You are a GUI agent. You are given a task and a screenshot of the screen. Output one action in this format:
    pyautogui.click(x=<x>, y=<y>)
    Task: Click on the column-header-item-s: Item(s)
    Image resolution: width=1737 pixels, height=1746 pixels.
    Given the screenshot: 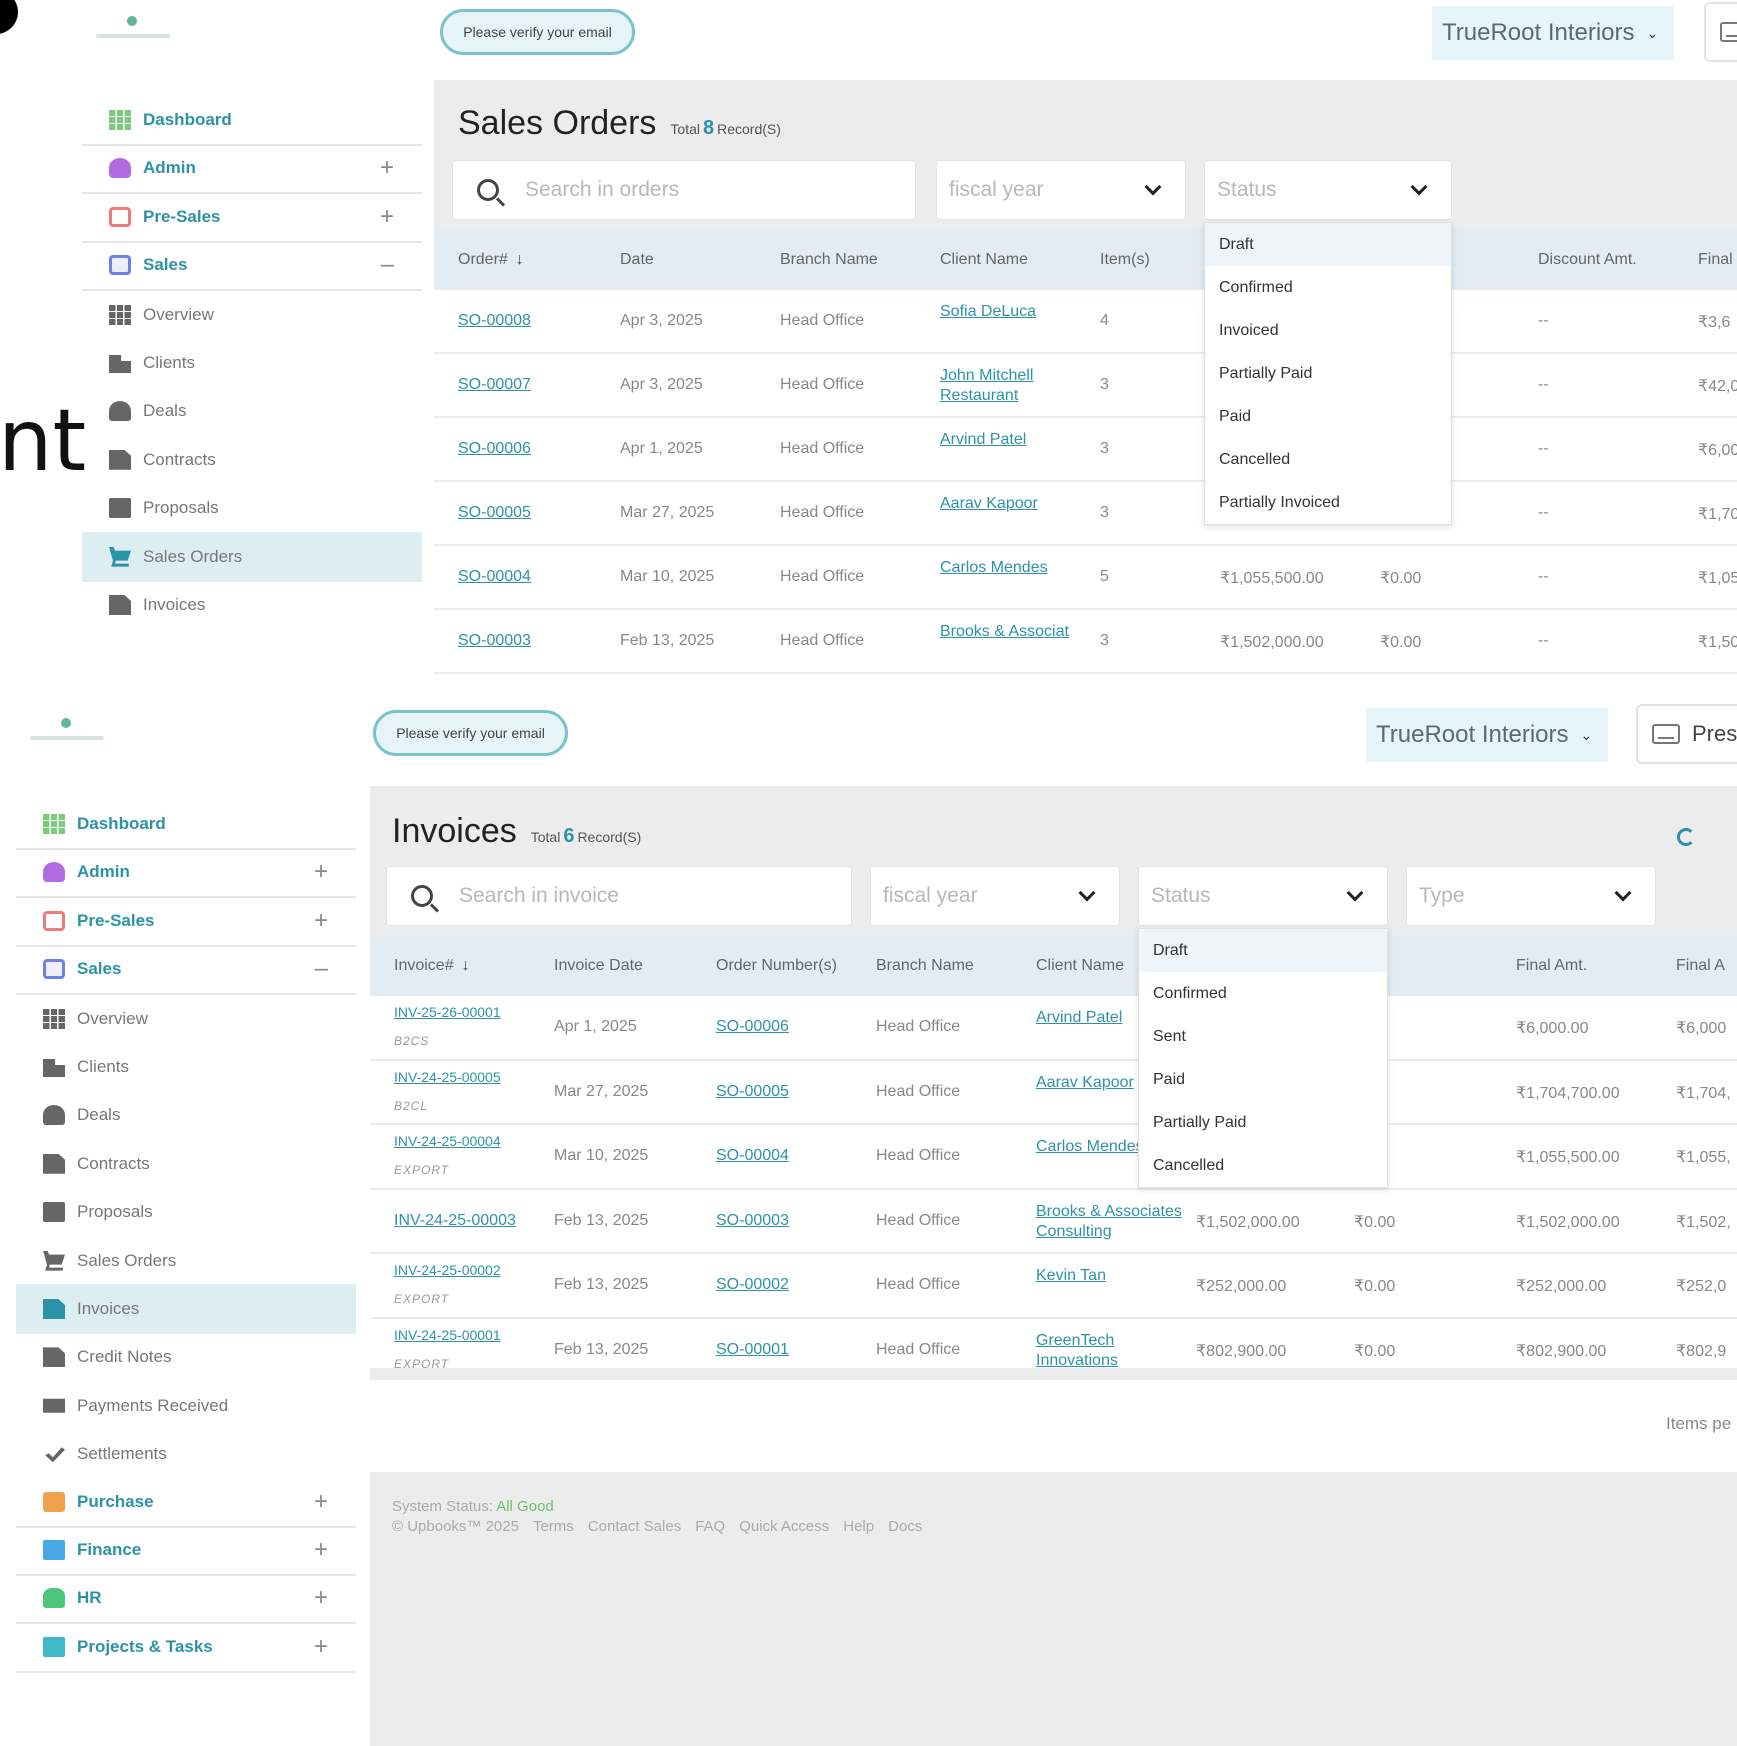 What is the action you would take?
    pyautogui.click(x=1125, y=260)
    